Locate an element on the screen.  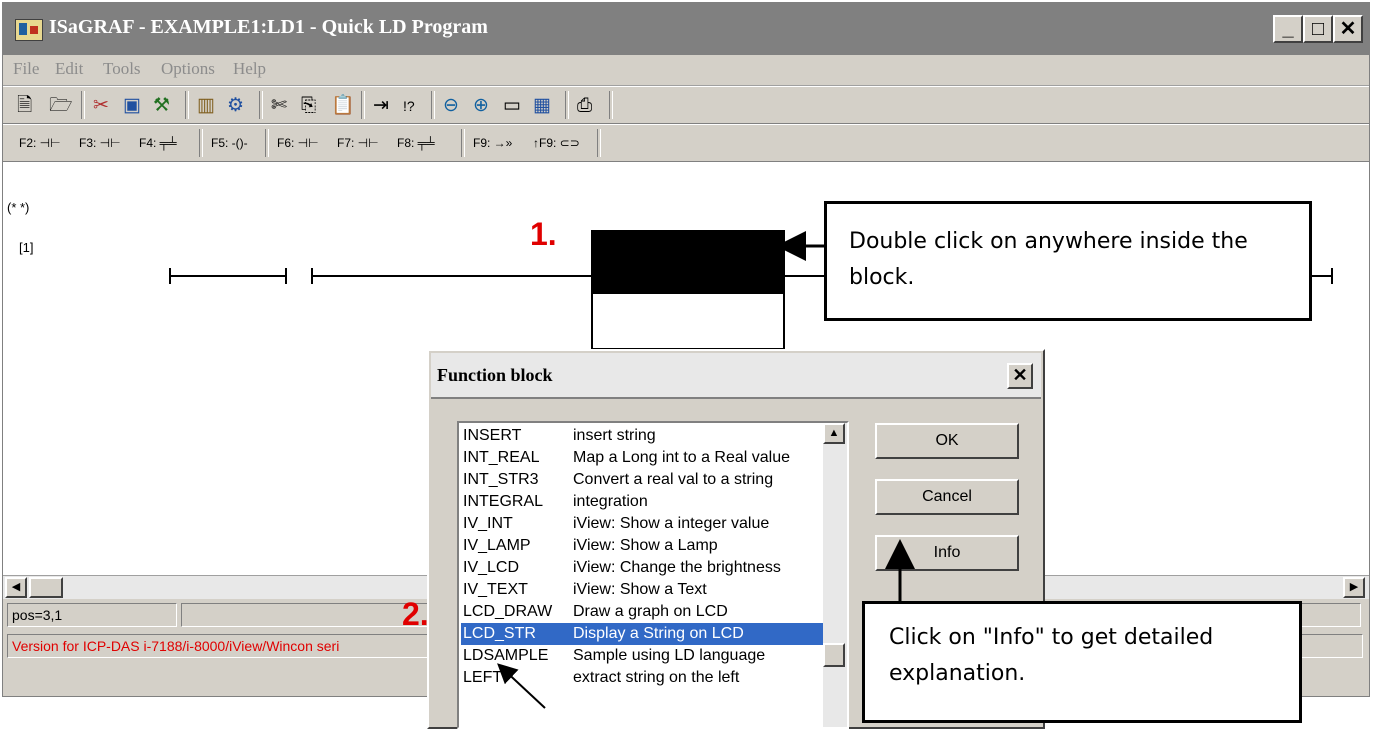
position-indicator: pos=3,1 is located at coordinates (92, 615).